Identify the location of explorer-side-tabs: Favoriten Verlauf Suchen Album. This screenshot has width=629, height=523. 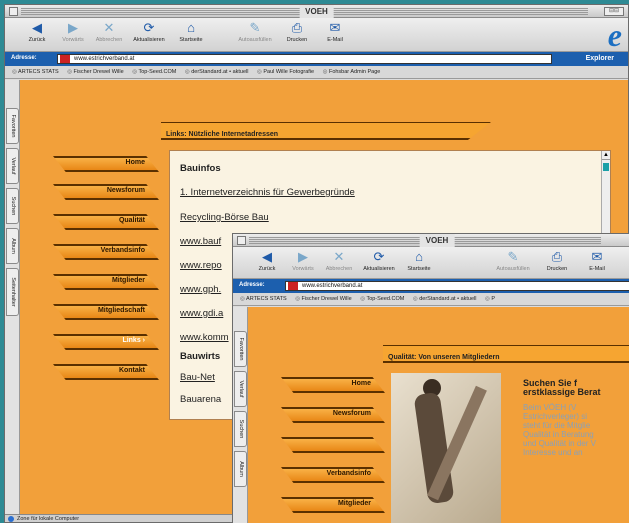
(240, 415).